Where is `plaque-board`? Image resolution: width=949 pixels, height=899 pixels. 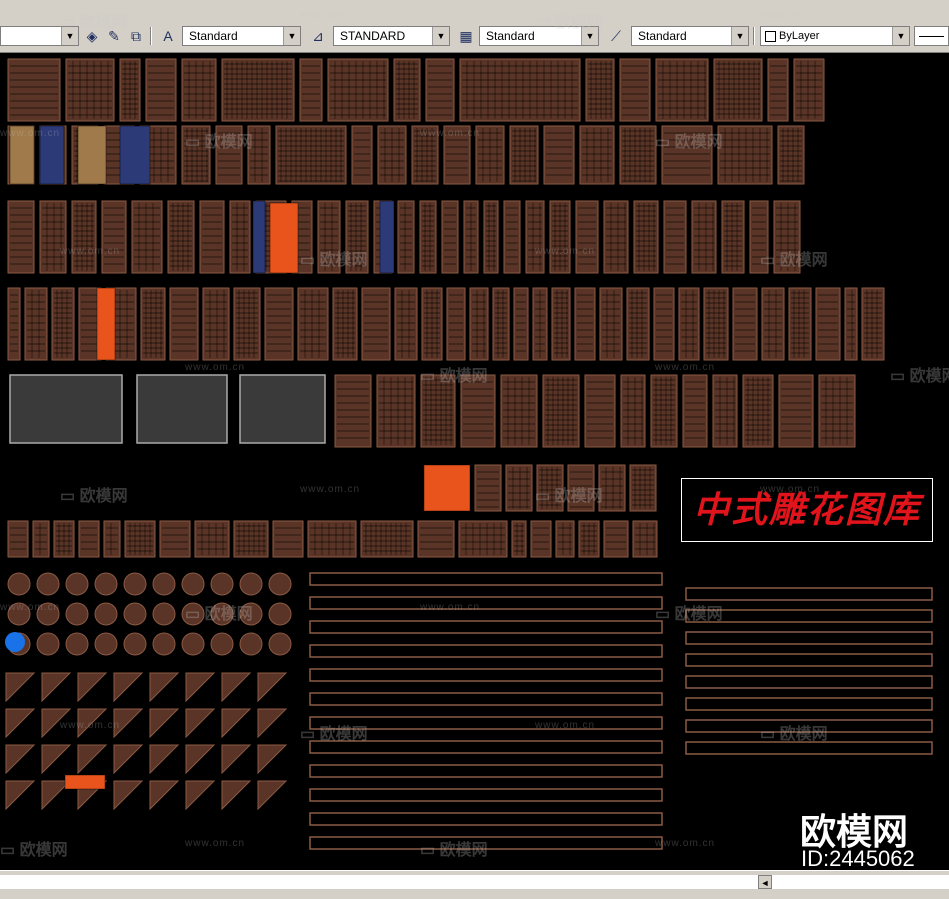
plaque-board is located at coordinates (66, 409).